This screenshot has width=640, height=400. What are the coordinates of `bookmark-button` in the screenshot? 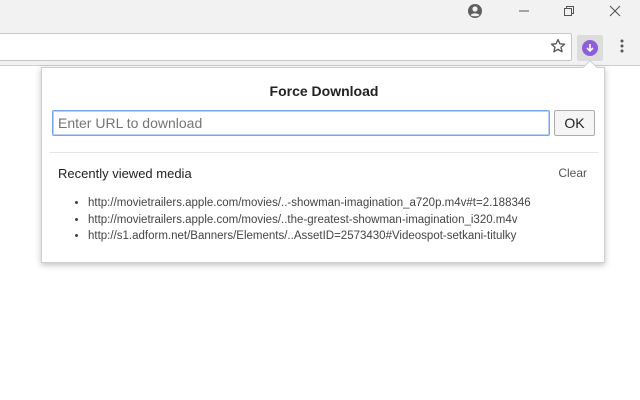 It's located at (558, 48).